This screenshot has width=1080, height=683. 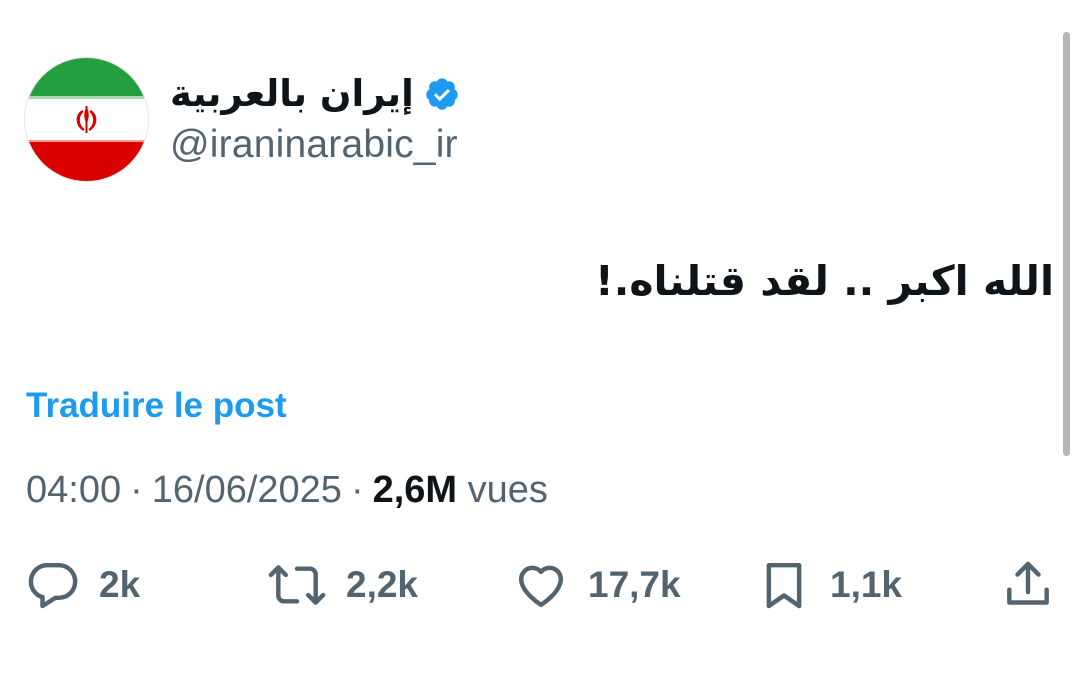 I want to click on repost-button: 2,2k, so click(x=342, y=585).